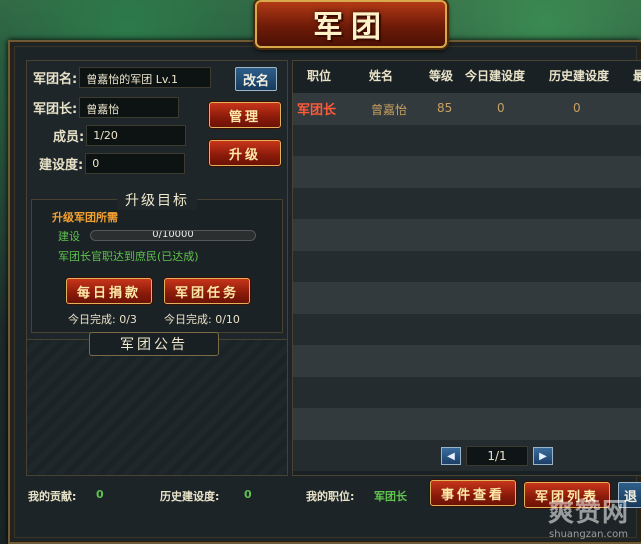 The image size is (641, 544). I want to click on history-build-value: 0, so click(248, 494).